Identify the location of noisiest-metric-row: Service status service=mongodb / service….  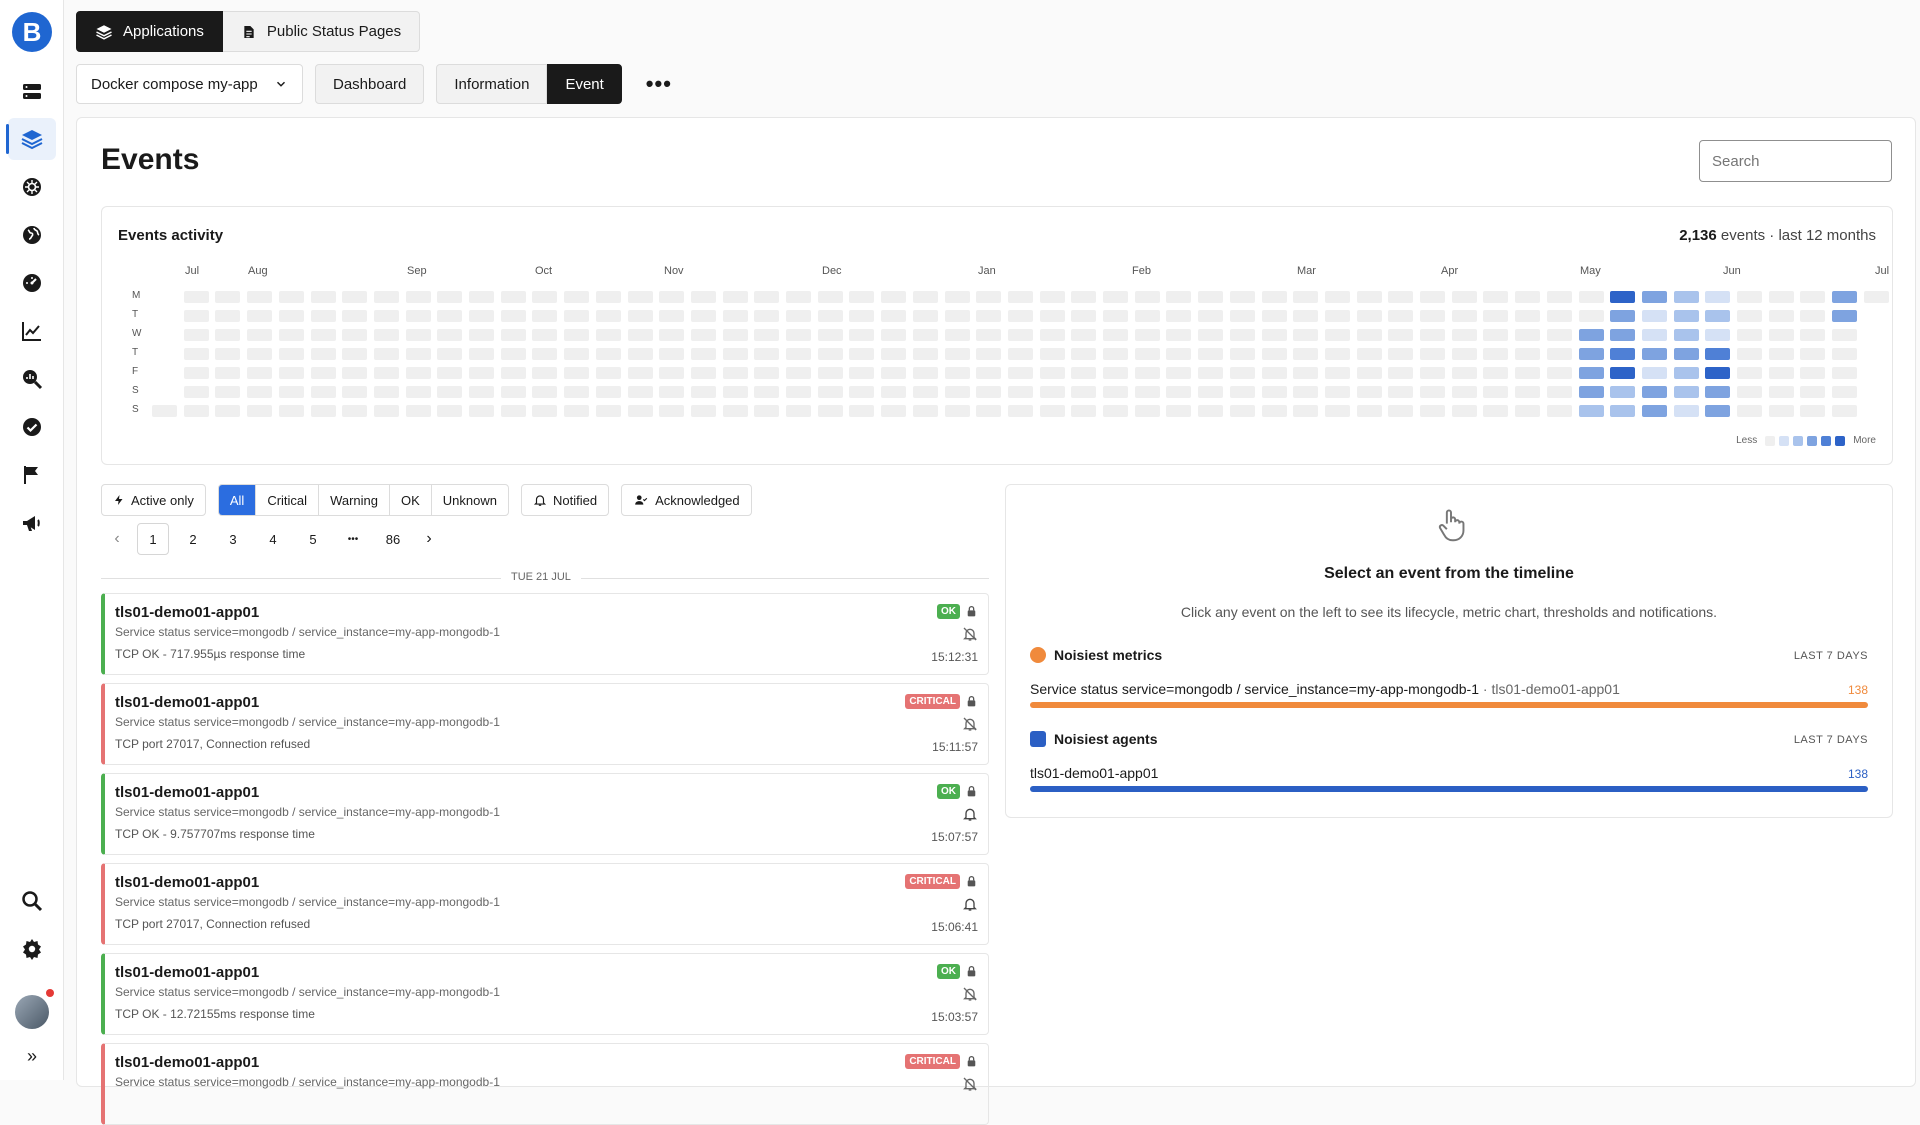
(1325, 689).